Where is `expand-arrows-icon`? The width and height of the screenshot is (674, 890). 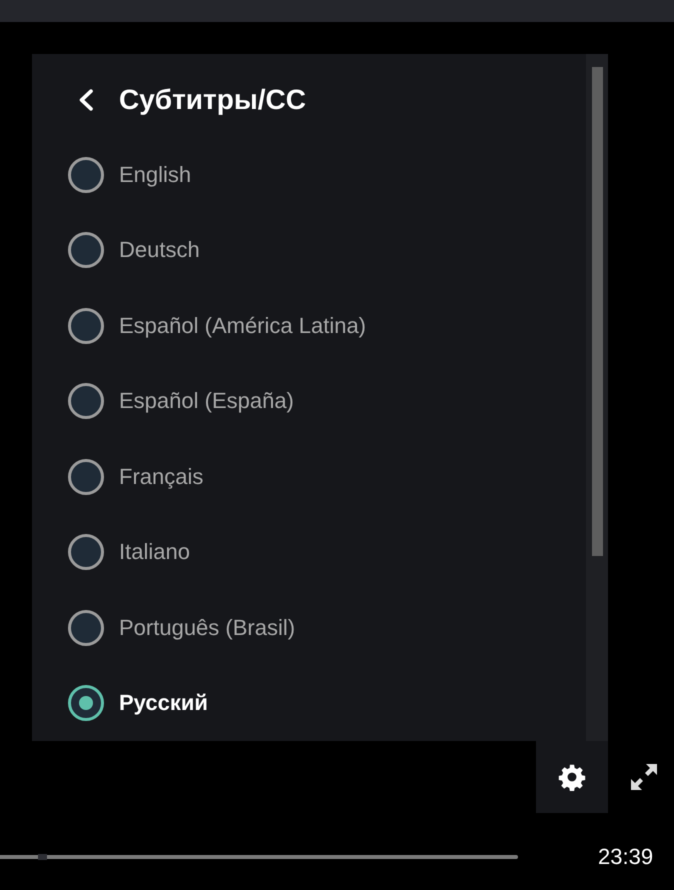
expand-arrows-icon is located at coordinates (644, 777).